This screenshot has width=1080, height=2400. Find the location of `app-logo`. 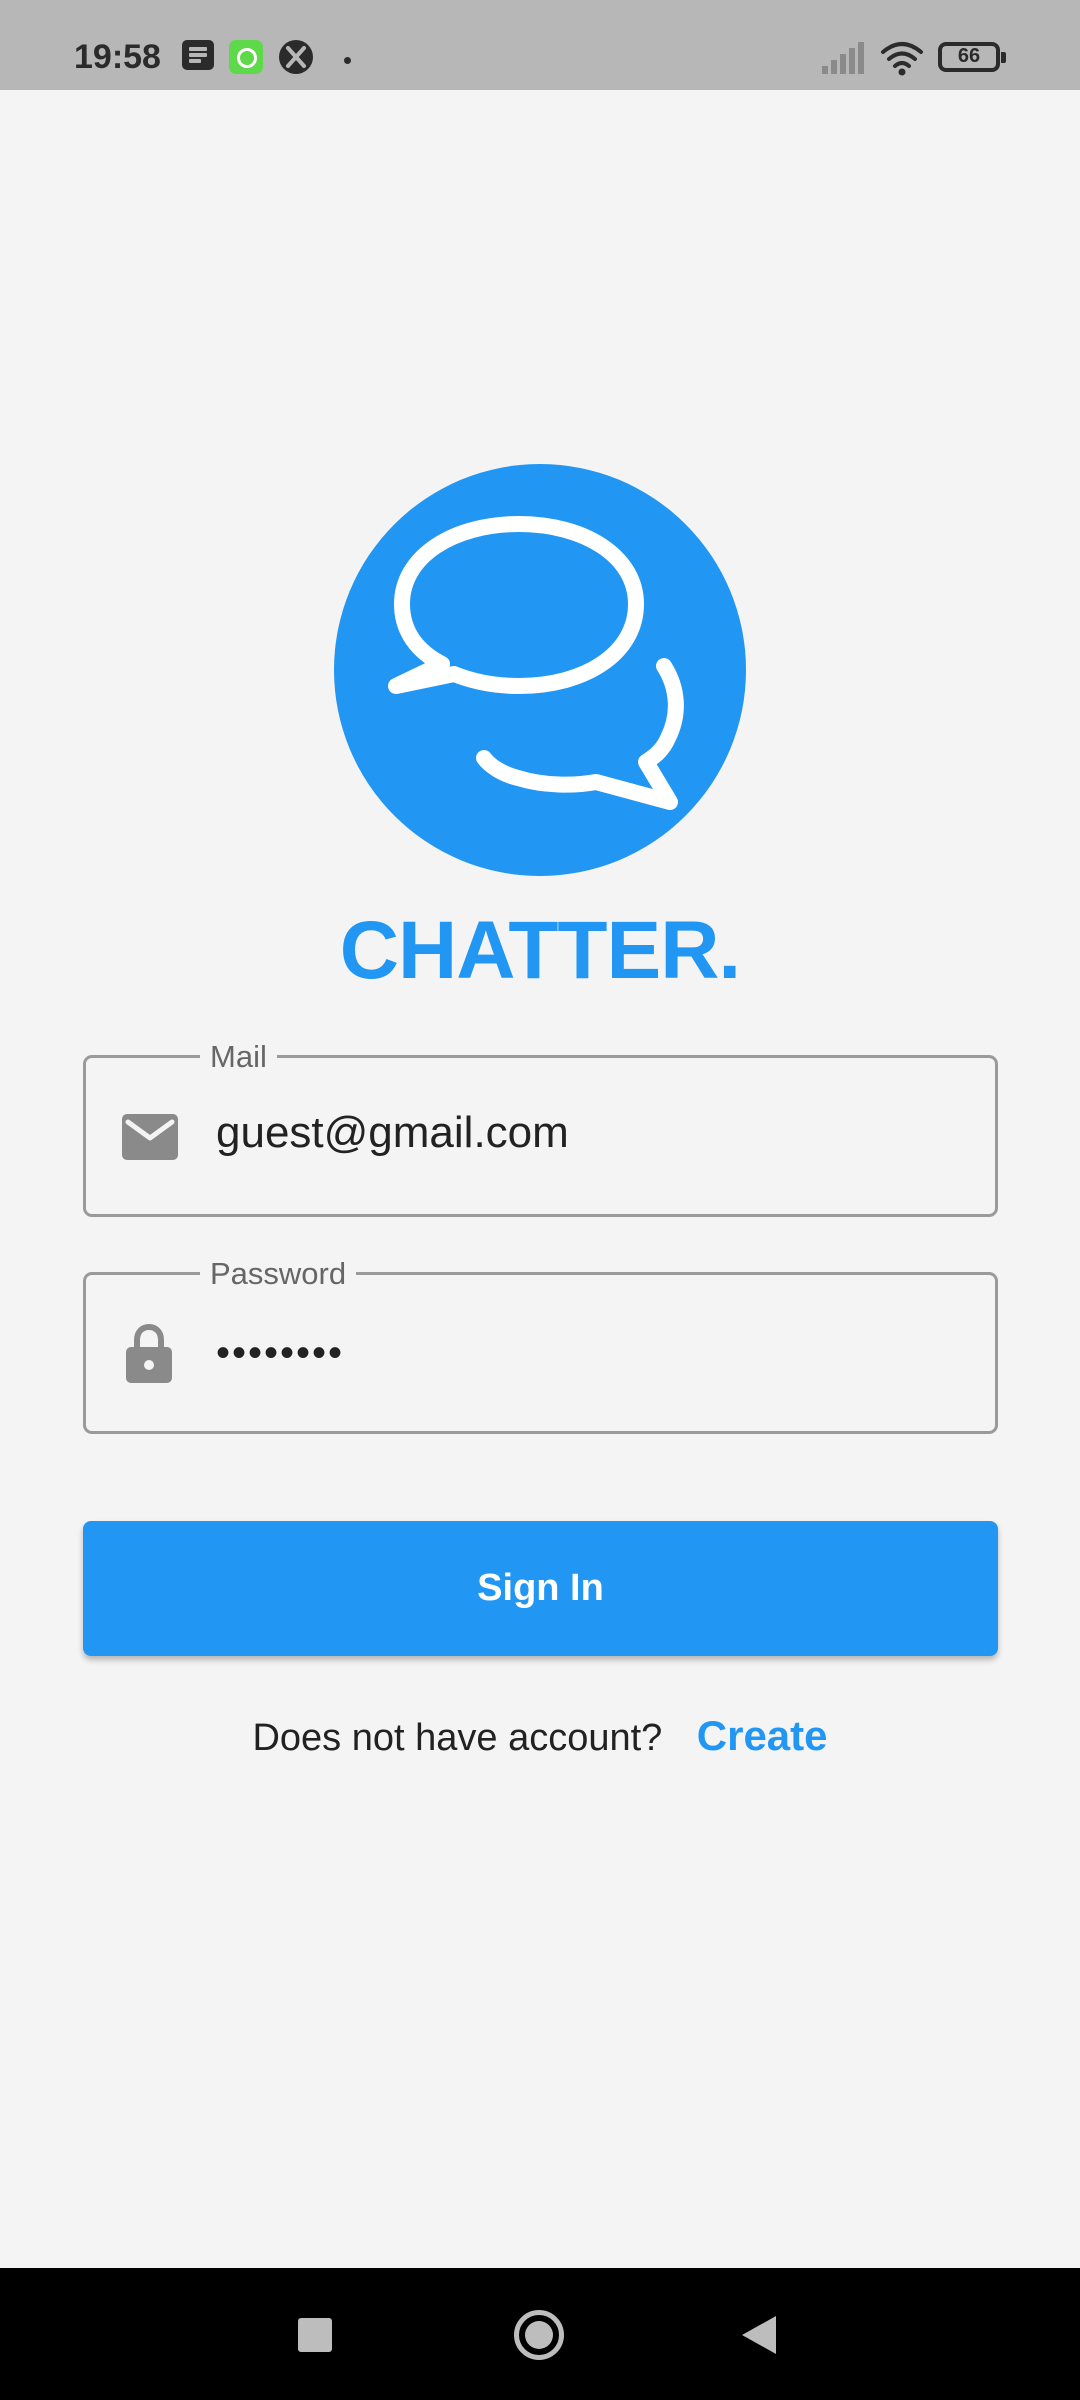

app-logo is located at coordinates (540, 670).